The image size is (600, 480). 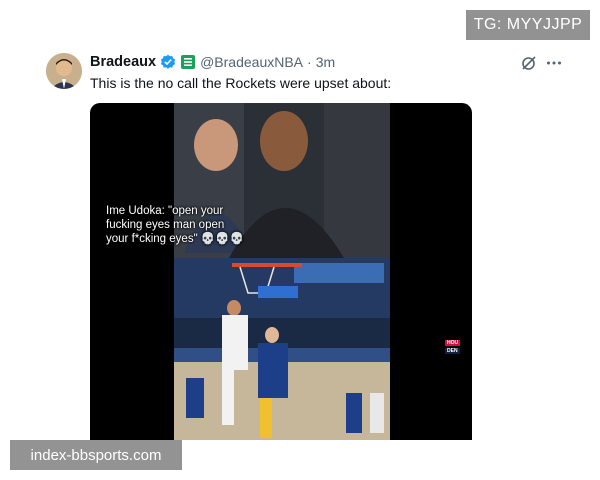 I want to click on caption-line: Ime Udoka: "open your, so click(x=165, y=211).